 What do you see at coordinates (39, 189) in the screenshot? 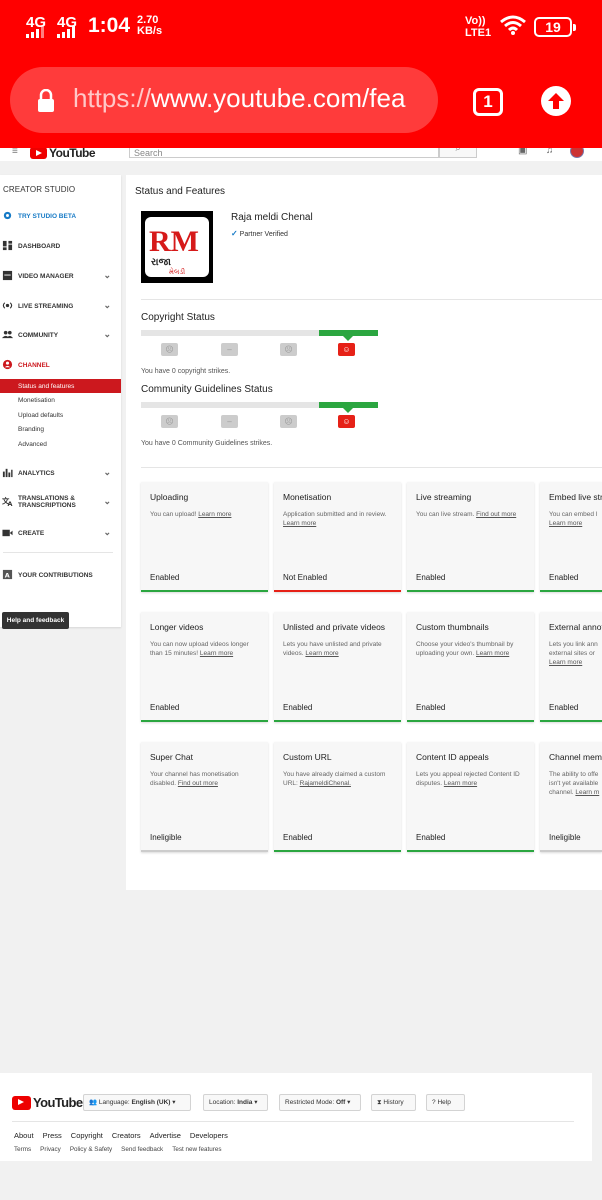
I see `sidebar-title: CREATOR STUDIO` at bounding box center [39, 189].